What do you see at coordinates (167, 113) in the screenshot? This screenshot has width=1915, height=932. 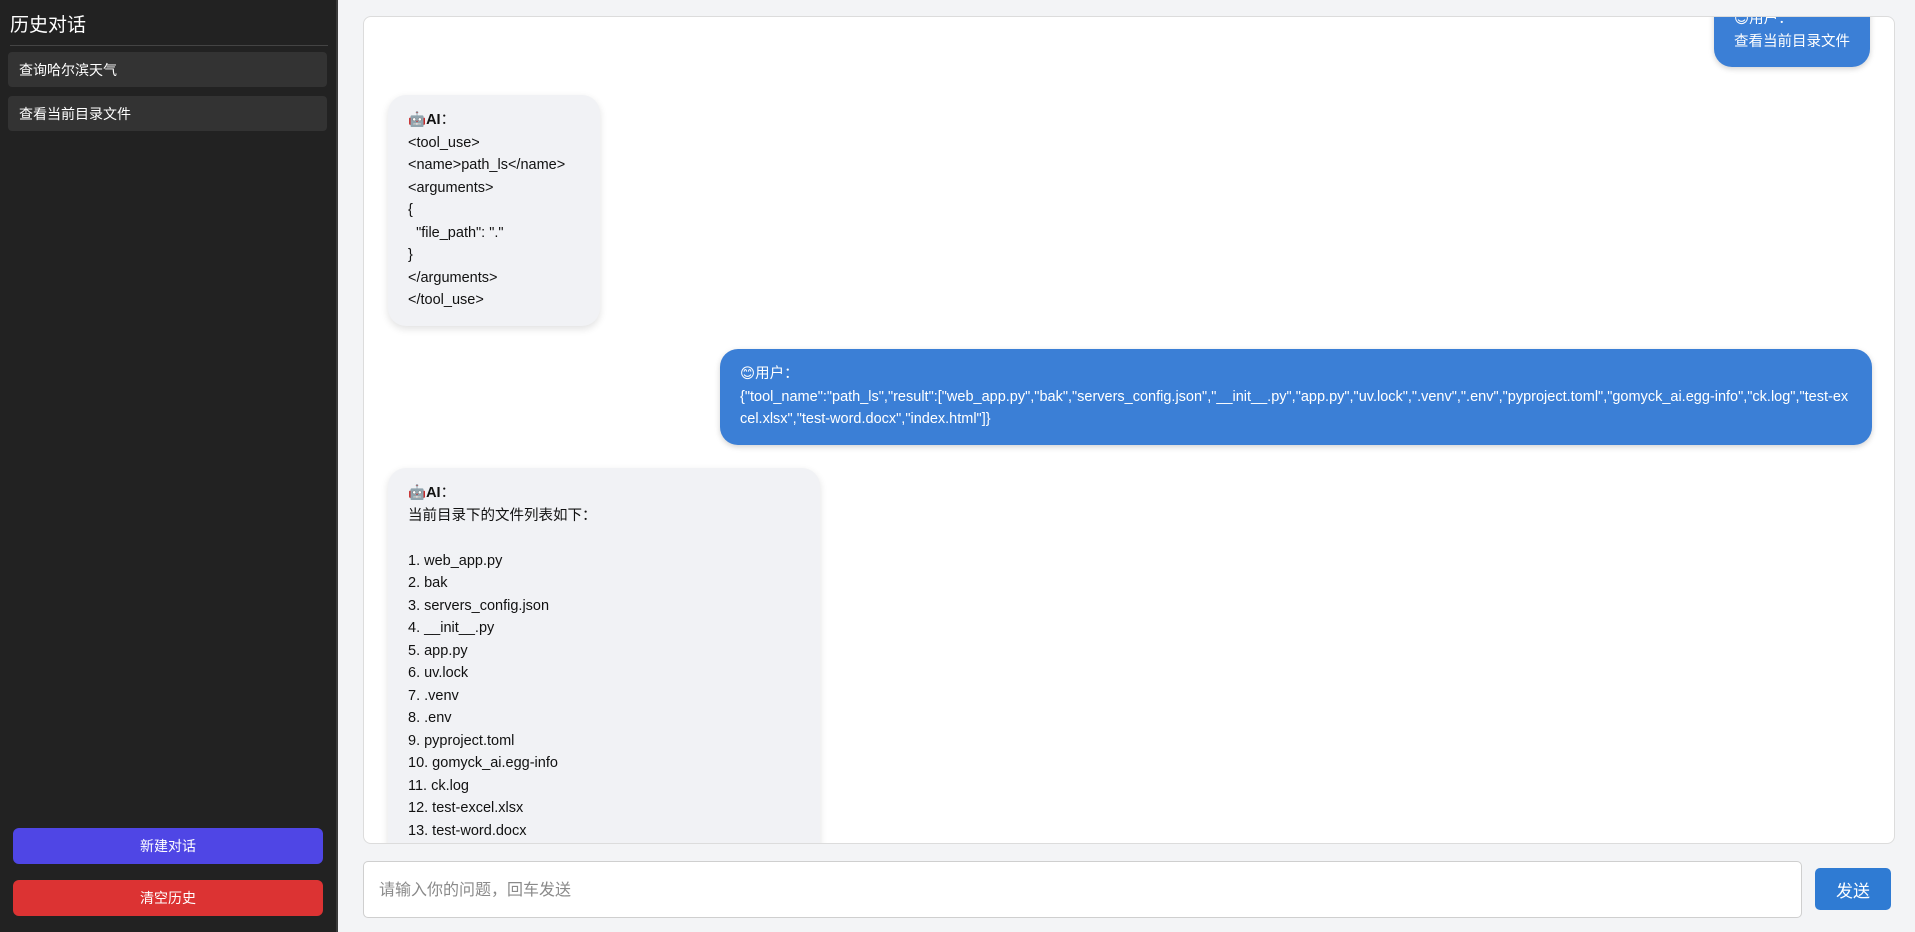 I see `history-item: 查看当前目录文件` at bounding box center [167, 113].